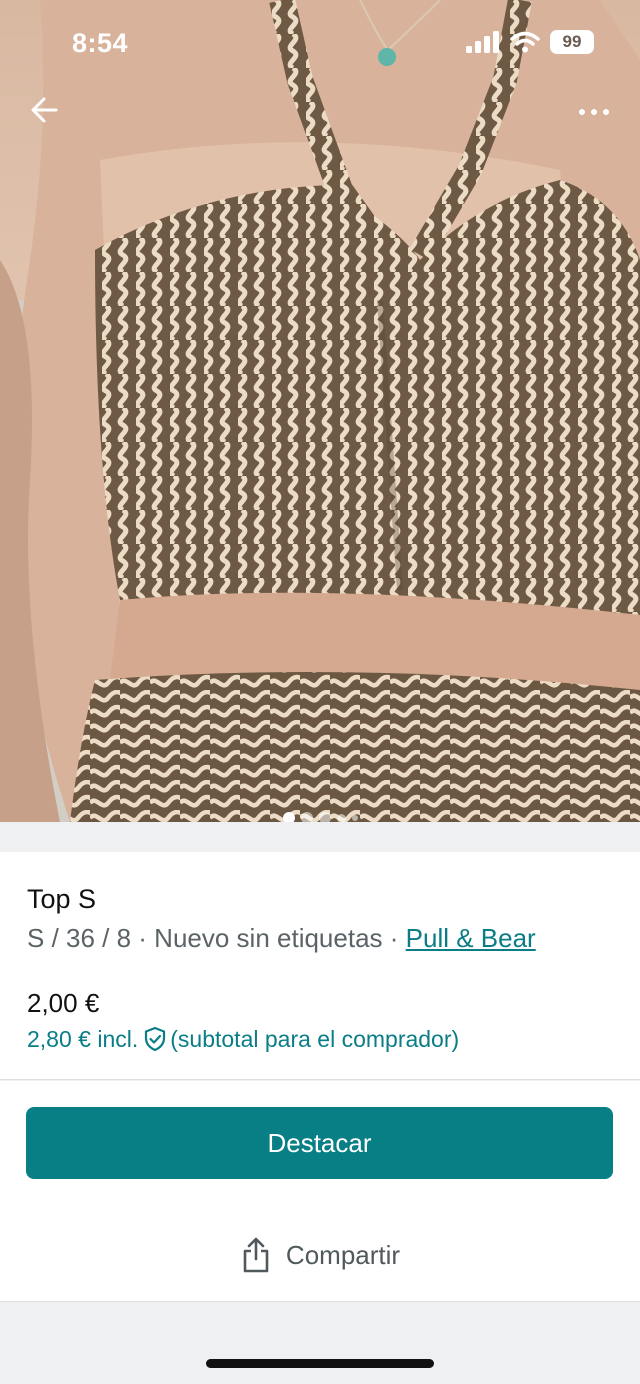  What do you see at coordinates (471, 938) in the screenshot?
I see `brand-link: Pull & Bear` at bounding box center [471, 938].